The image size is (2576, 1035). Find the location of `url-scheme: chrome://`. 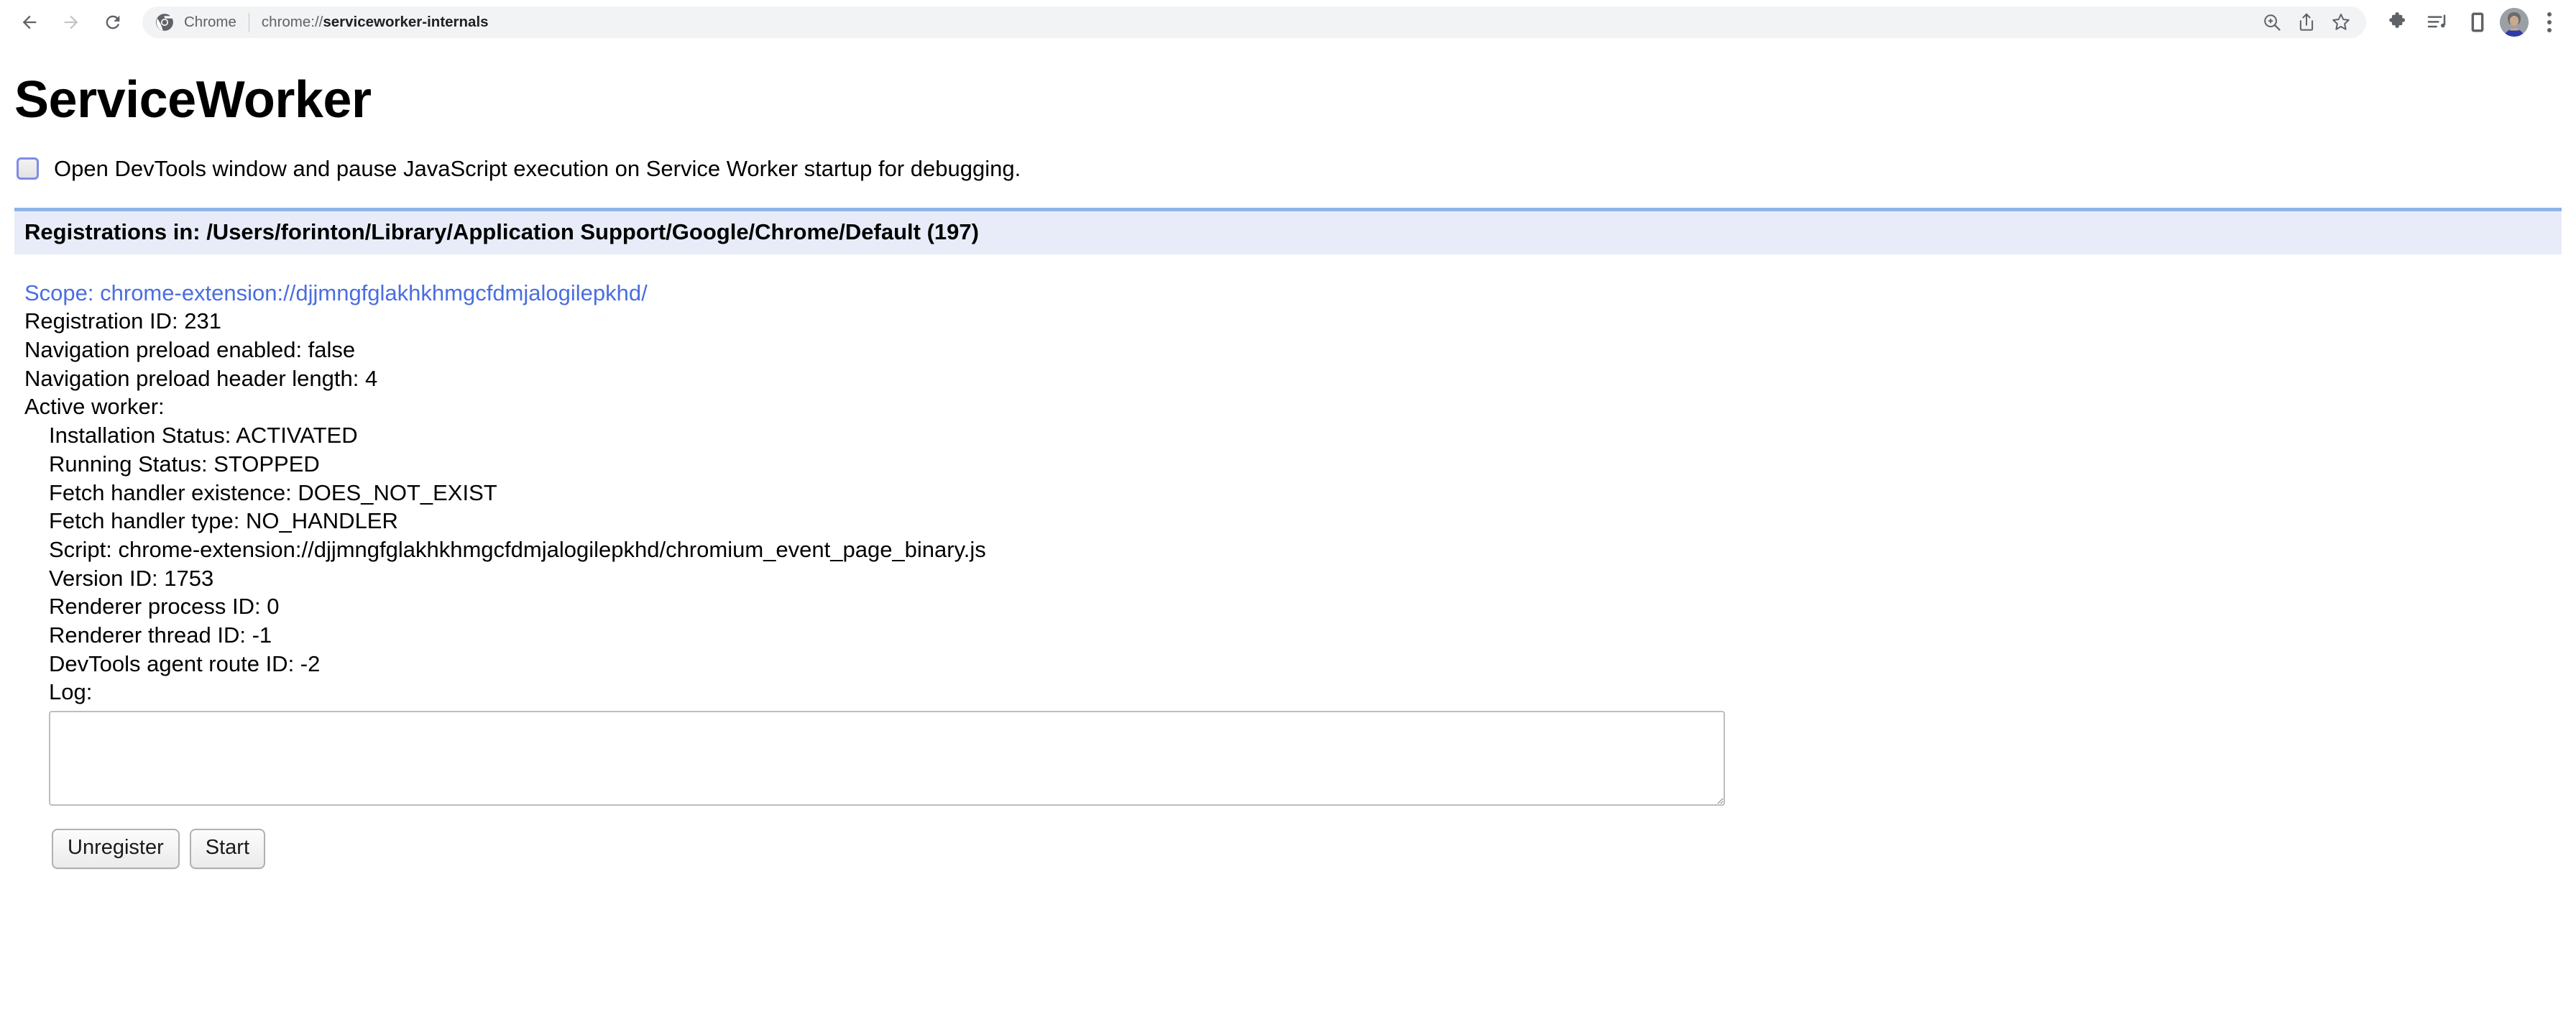

url-scheme: chrome:// is located at coordinates (292, 22).